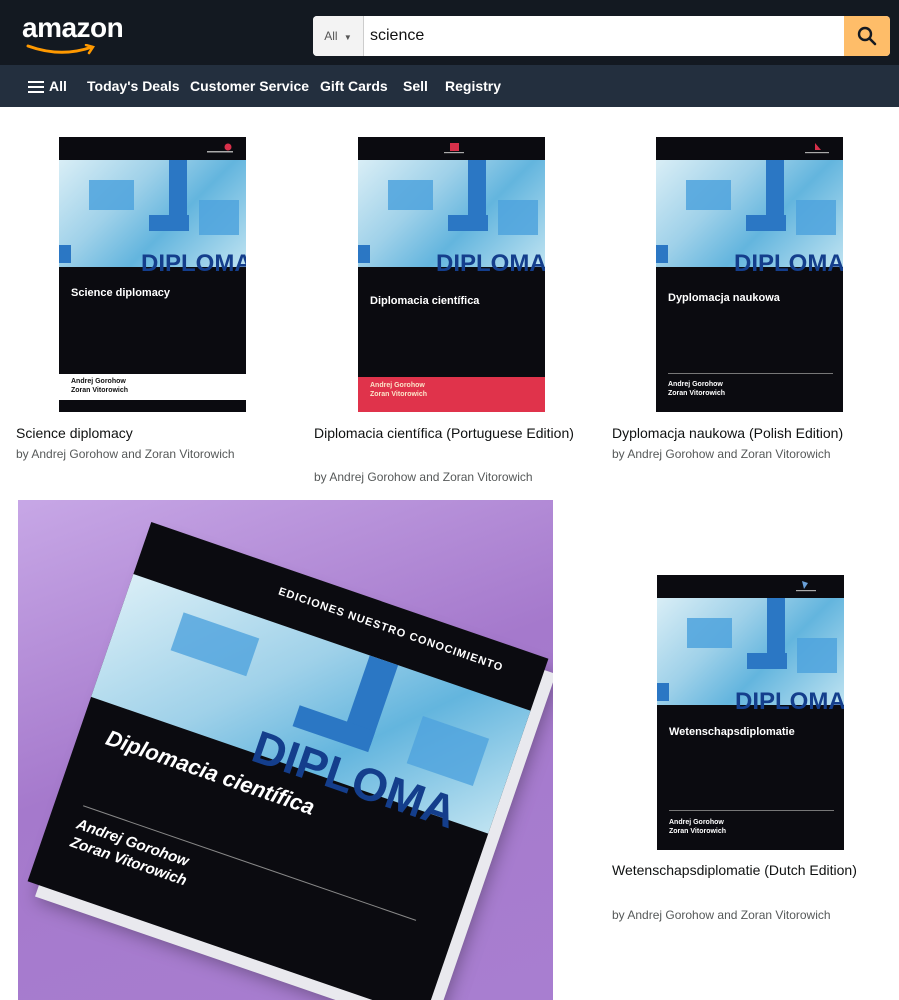 The width and height of the screenshot is (899, 1000). I want to click on product-title-link: Dyplomacja naukowa (Polish Edition), so click(754, 433).